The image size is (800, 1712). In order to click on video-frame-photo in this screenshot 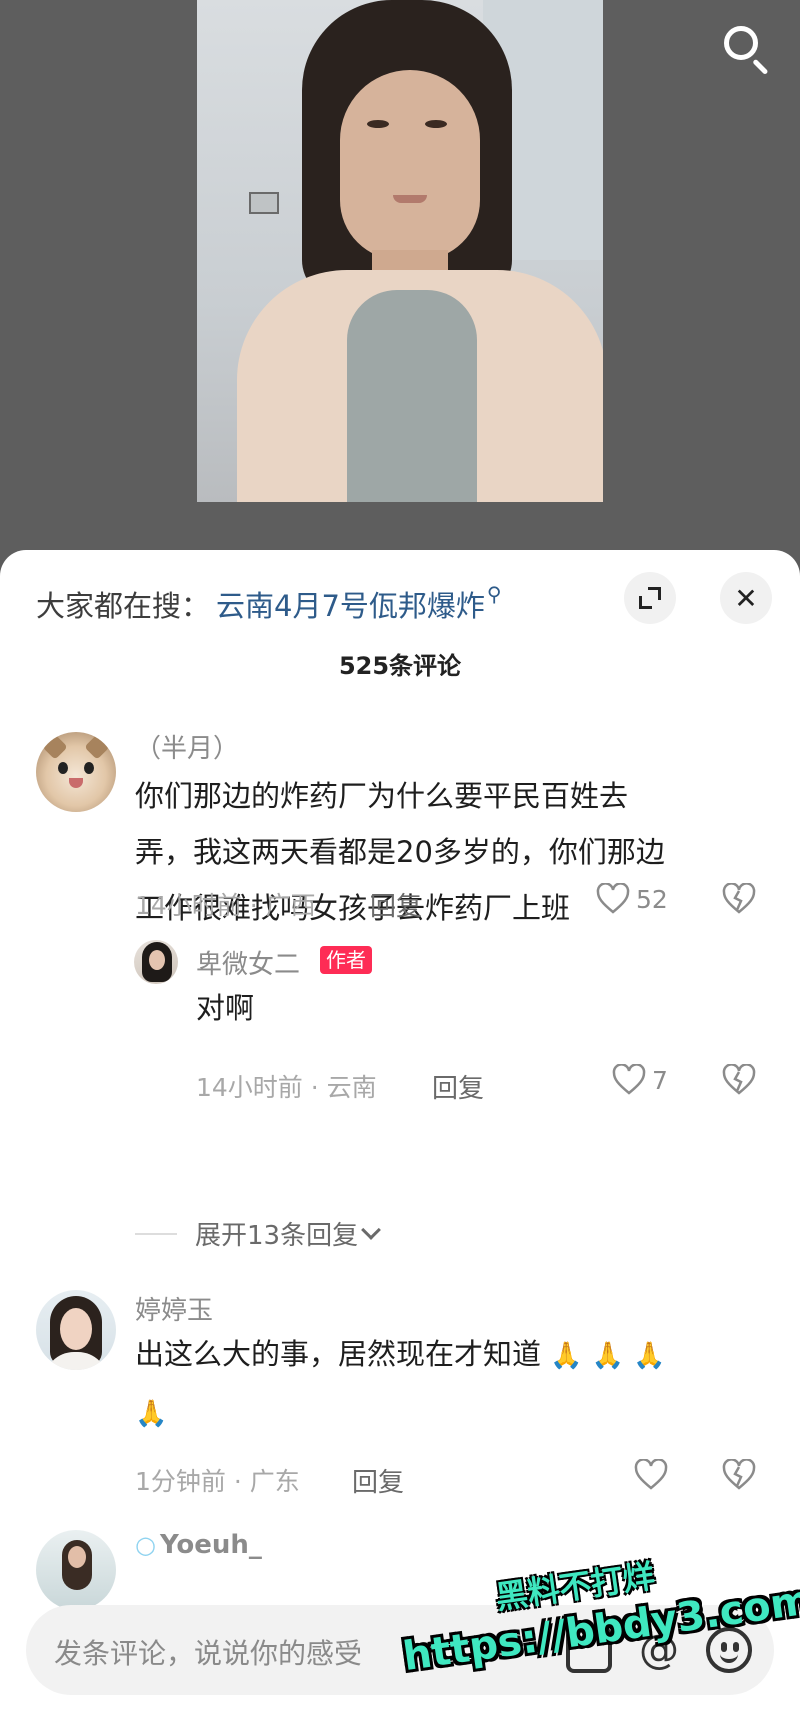, I will do `click(400, 251)`.